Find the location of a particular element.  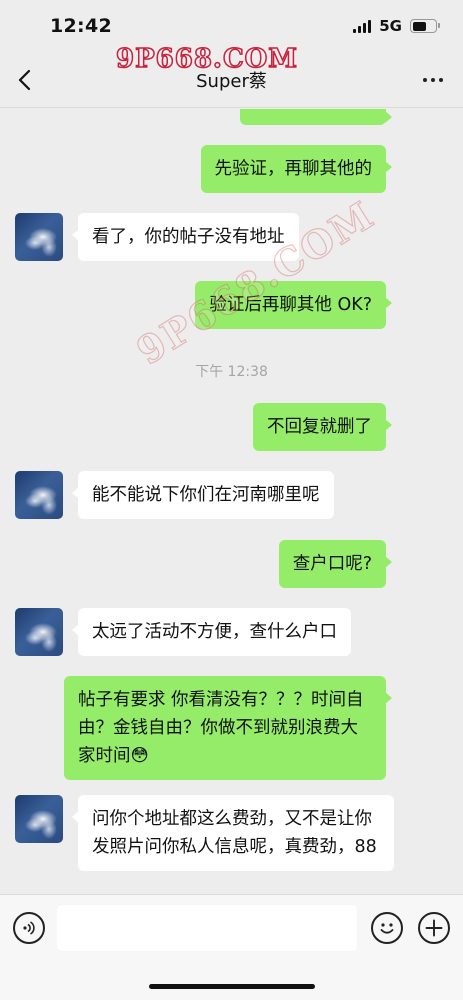

status-time: 12:42 is located at coordinates (81, 26).